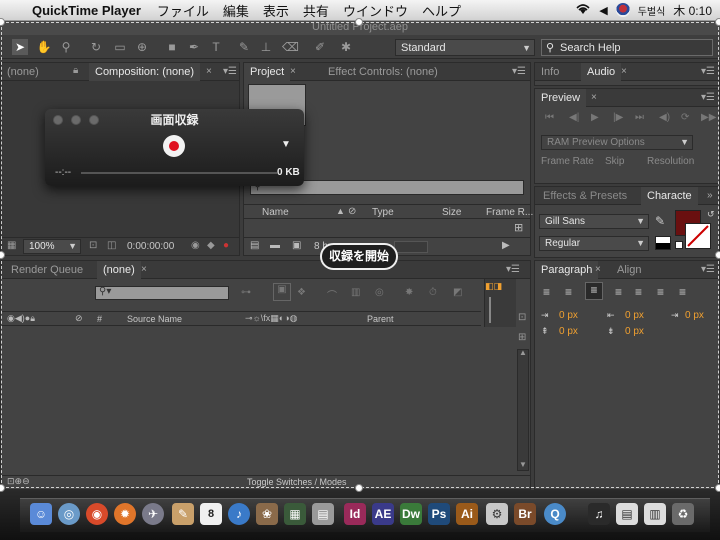  What do you see at coordinates (683, 514) in the screenshot?
I see `trash-icon: ♻` at bounding box center [683, 514].